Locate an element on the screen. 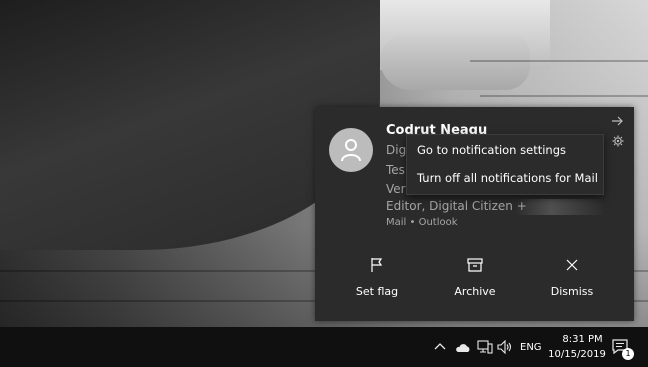 The height and width of the screenshot is (367, 648). dismiss-label: Dismiss is located at coordinates (572, 291).